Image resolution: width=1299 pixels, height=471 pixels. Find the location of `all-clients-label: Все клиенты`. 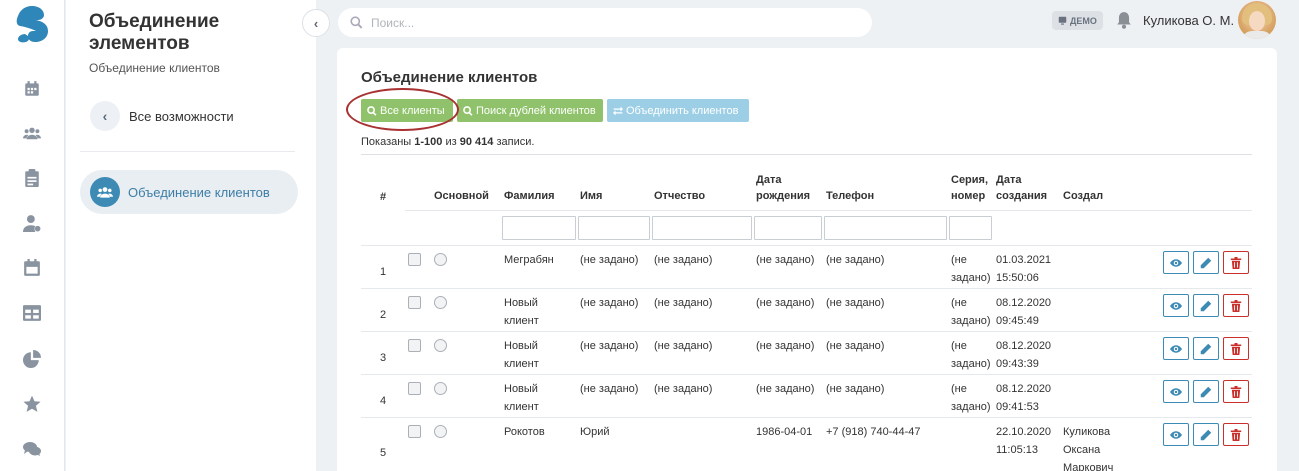

all-clients-label: Все клиенты is located at coordinates (412, 110).